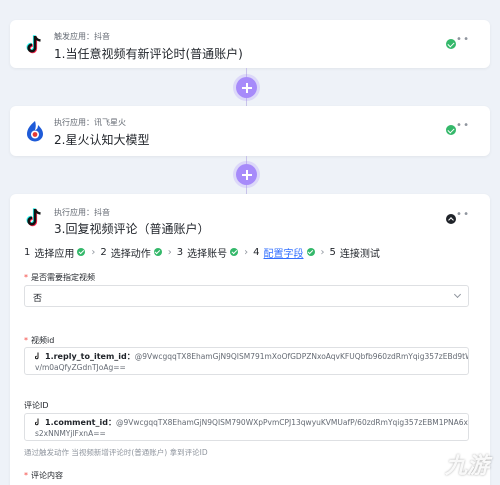 The height and width of the screenshot is (485, 500). What do you see at coordinates (82, 36) in the screenshot?
I see `card-caption: 触发应用：抖音` at bounding box center [82, 36].